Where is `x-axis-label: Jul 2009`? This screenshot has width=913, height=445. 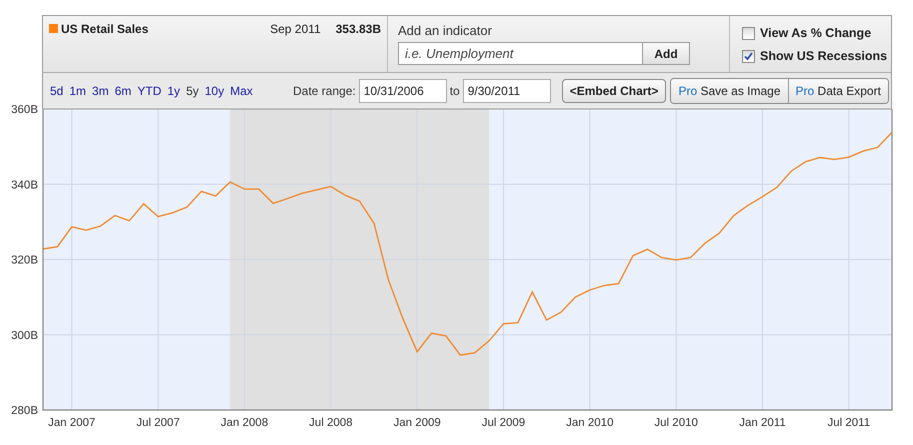 x-axis-label: Jul 2009 is located at coordinates (504, 423).